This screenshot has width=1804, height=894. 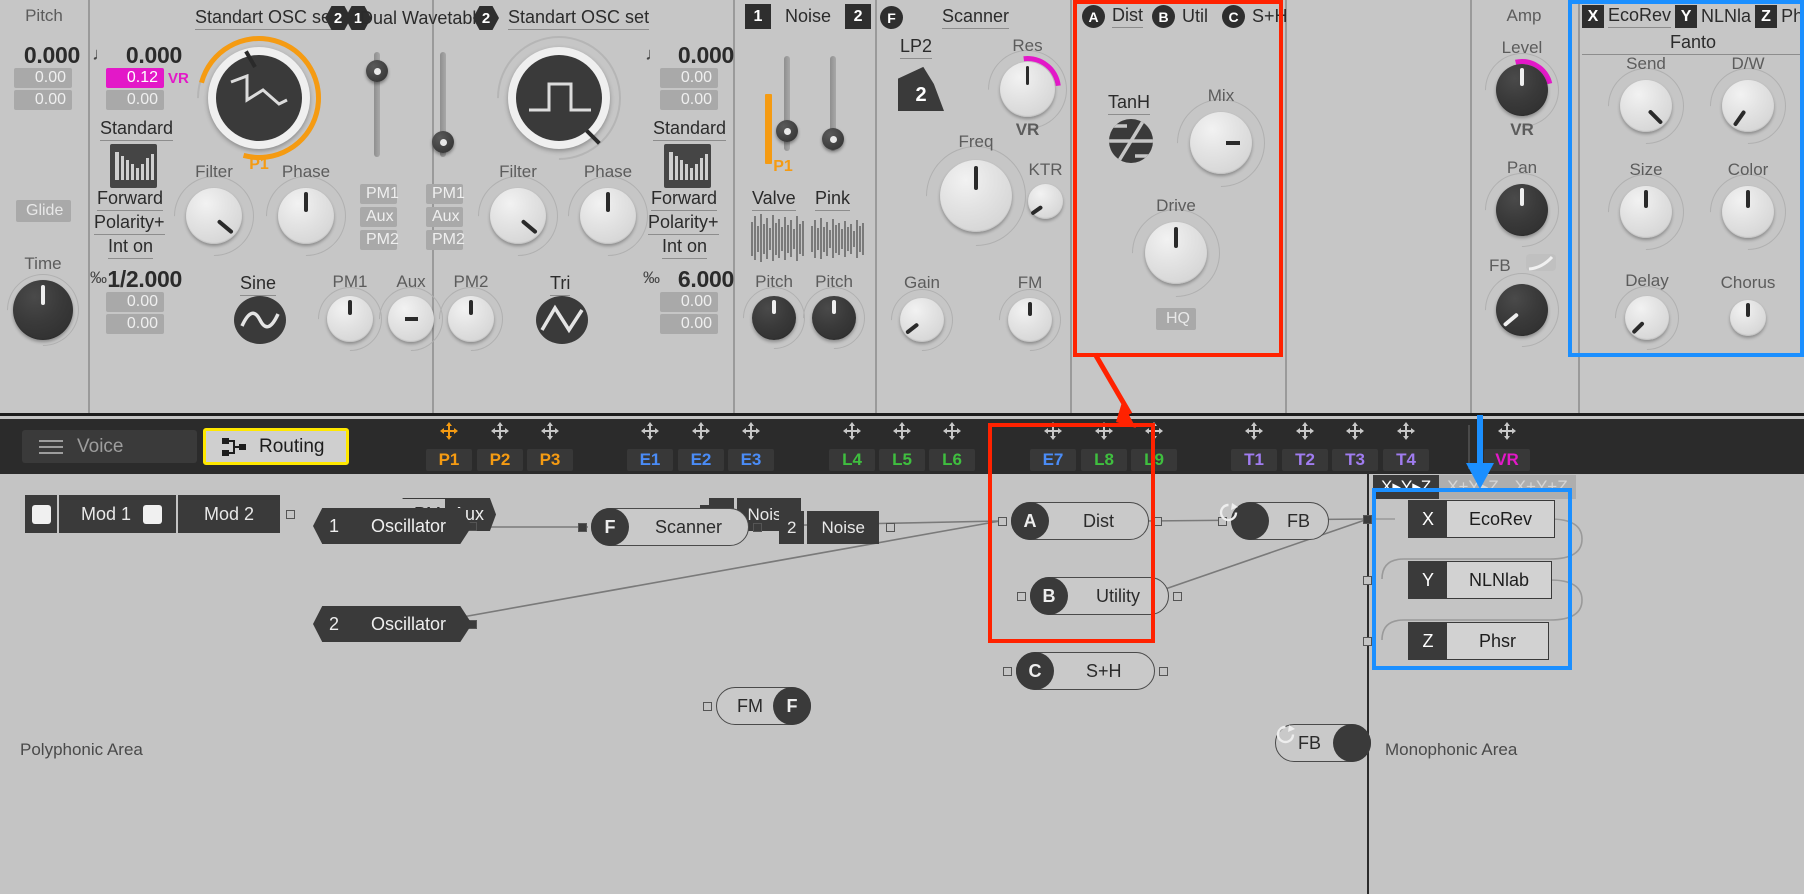 What do you see at coordinates (1479, 641) in the screenshot?
I see `routing-fx-z: Z Phsr` at bounding box center [1479, 641].